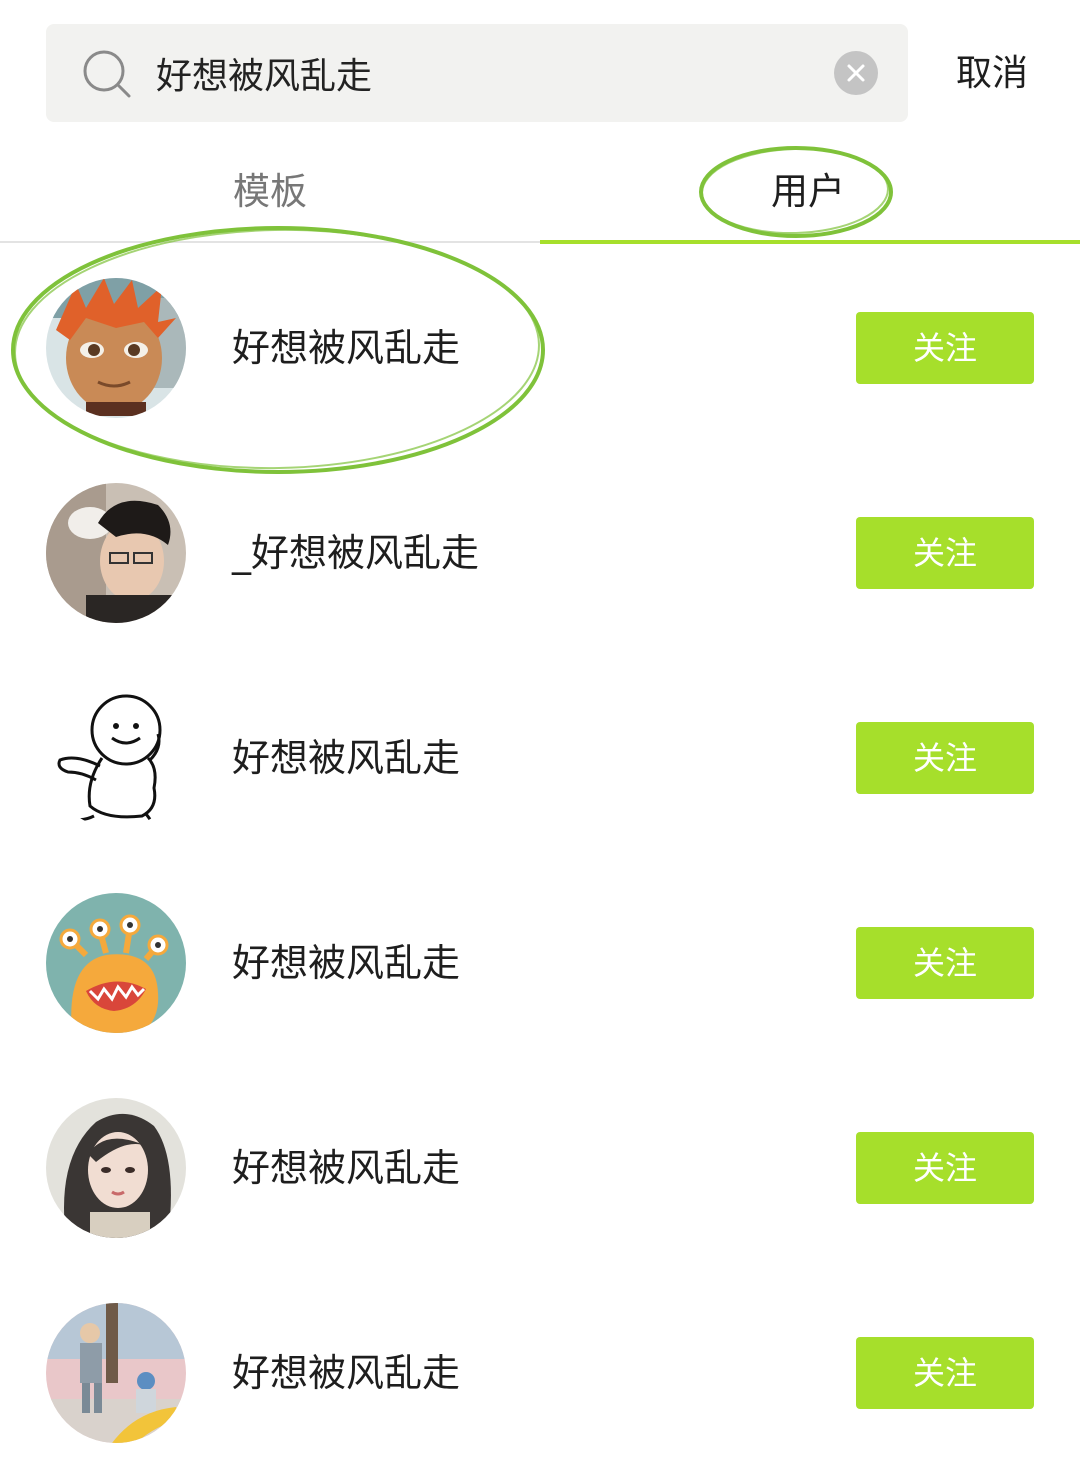  Describe the element at coordinates (486, 73) in the screenshot. I see `search-input` at that location.